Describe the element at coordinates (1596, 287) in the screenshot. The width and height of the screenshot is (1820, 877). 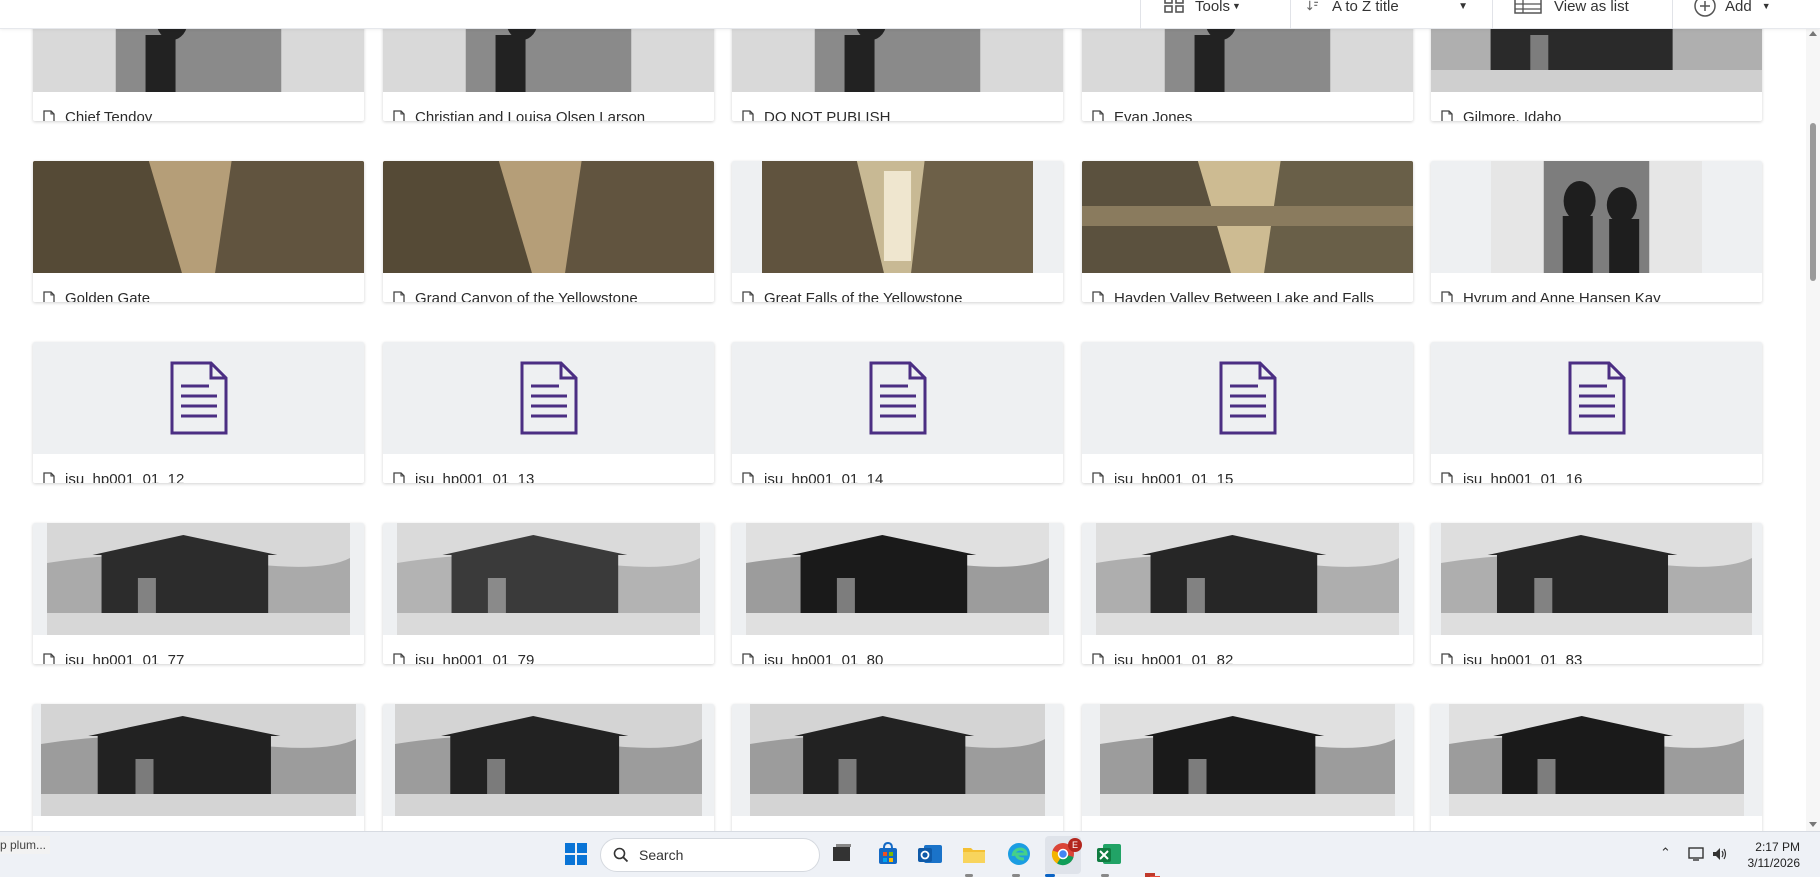
I see `card-caption: Hyrum and Anne Hansen Kay` at that location.